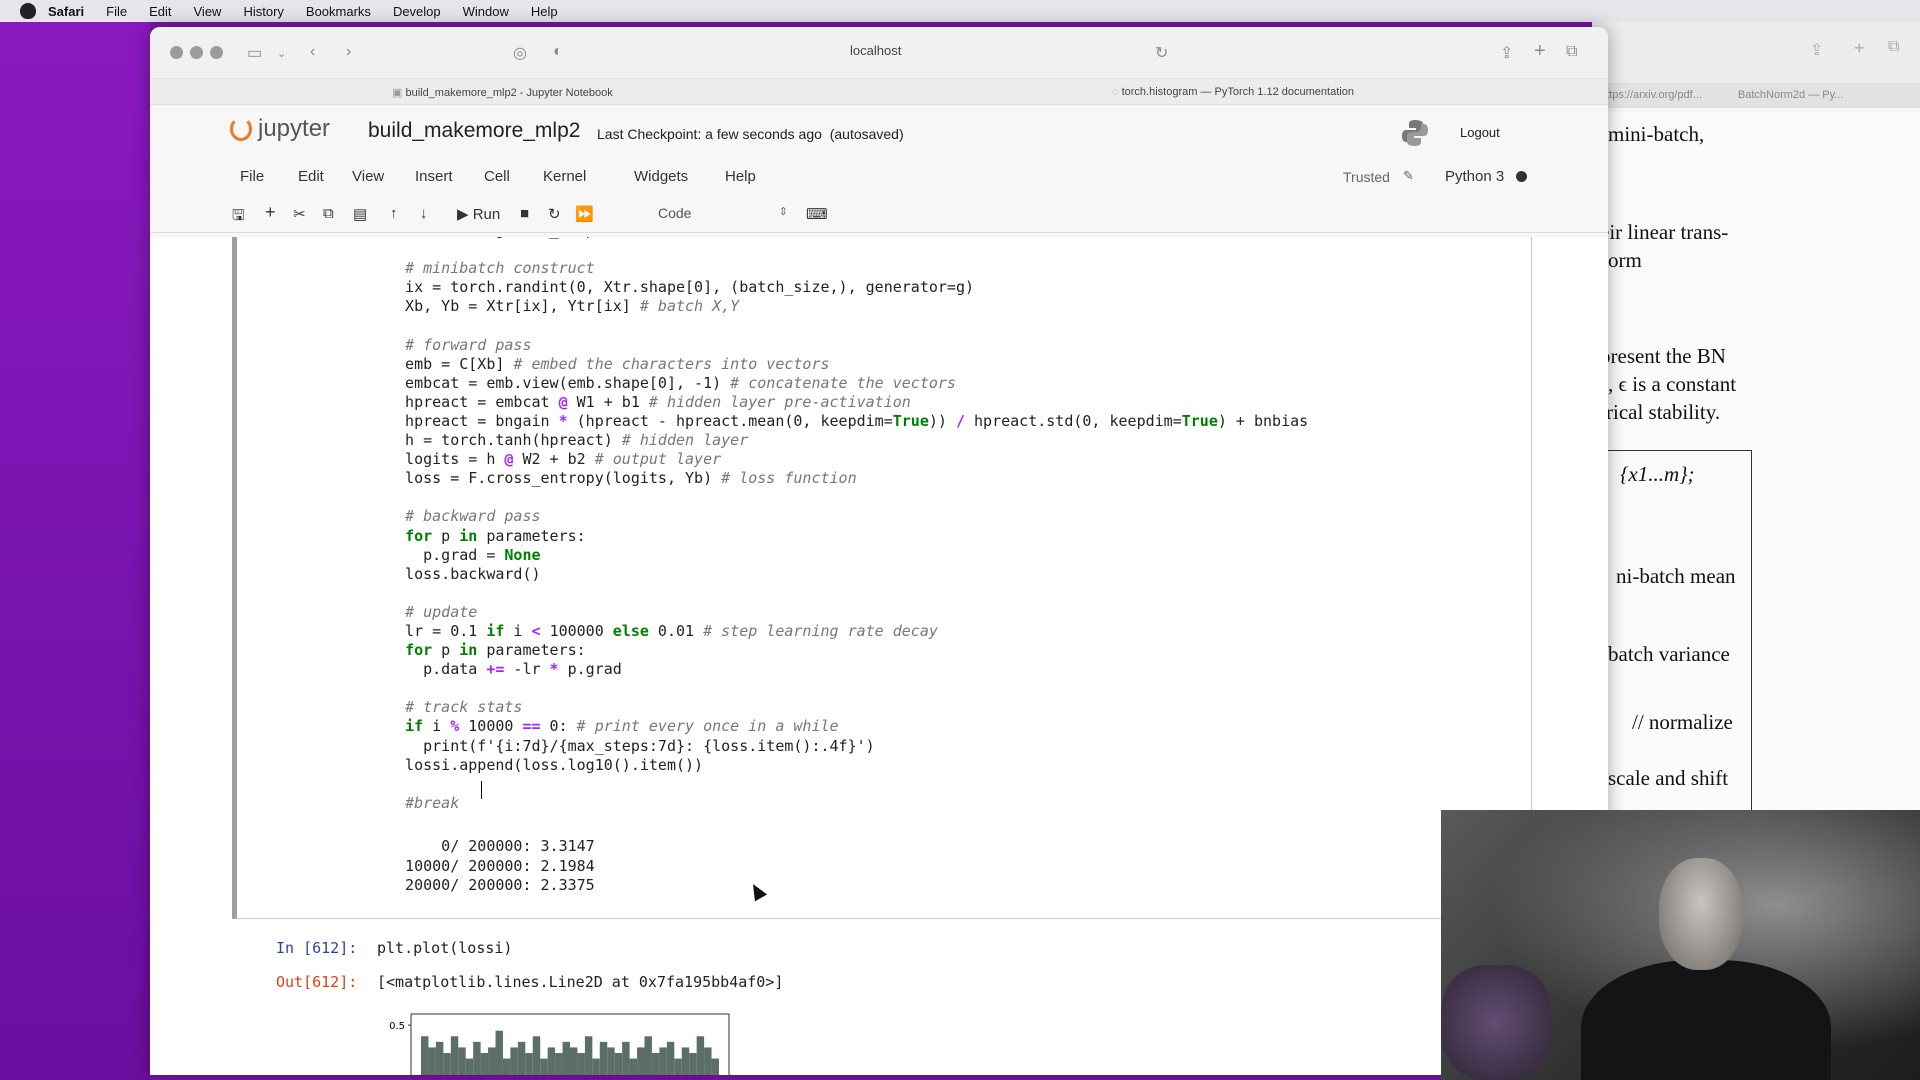 The image size is (1920, 1080). Describe the element at coordinates (116, 11) in the screenshot. I see `menu-file: File` at that location.